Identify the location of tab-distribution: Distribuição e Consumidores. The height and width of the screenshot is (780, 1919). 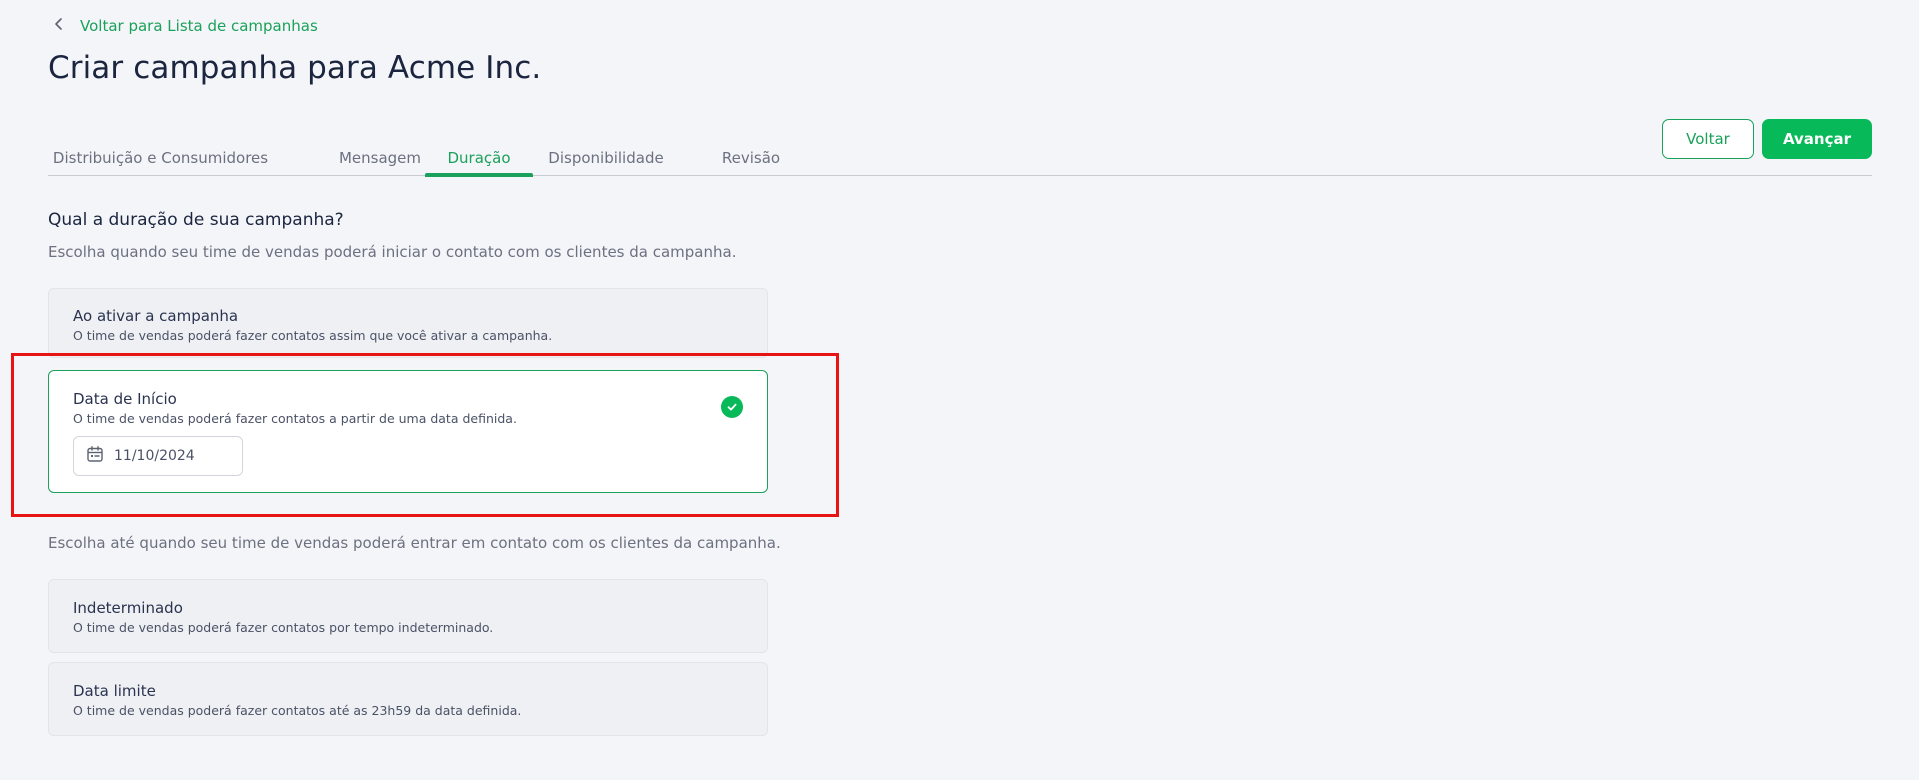
(160, 156).